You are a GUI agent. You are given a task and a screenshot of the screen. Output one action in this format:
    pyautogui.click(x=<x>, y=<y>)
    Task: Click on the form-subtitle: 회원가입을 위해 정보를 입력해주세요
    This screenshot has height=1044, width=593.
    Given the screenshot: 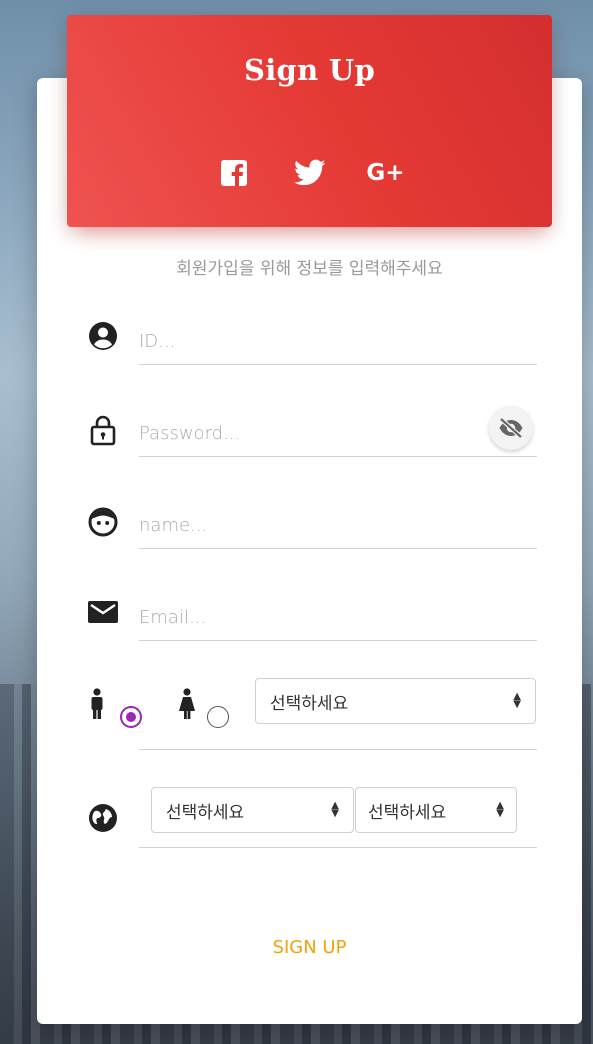 What is the action you would take?
    pyautogui.click(x=309, y=269)
    